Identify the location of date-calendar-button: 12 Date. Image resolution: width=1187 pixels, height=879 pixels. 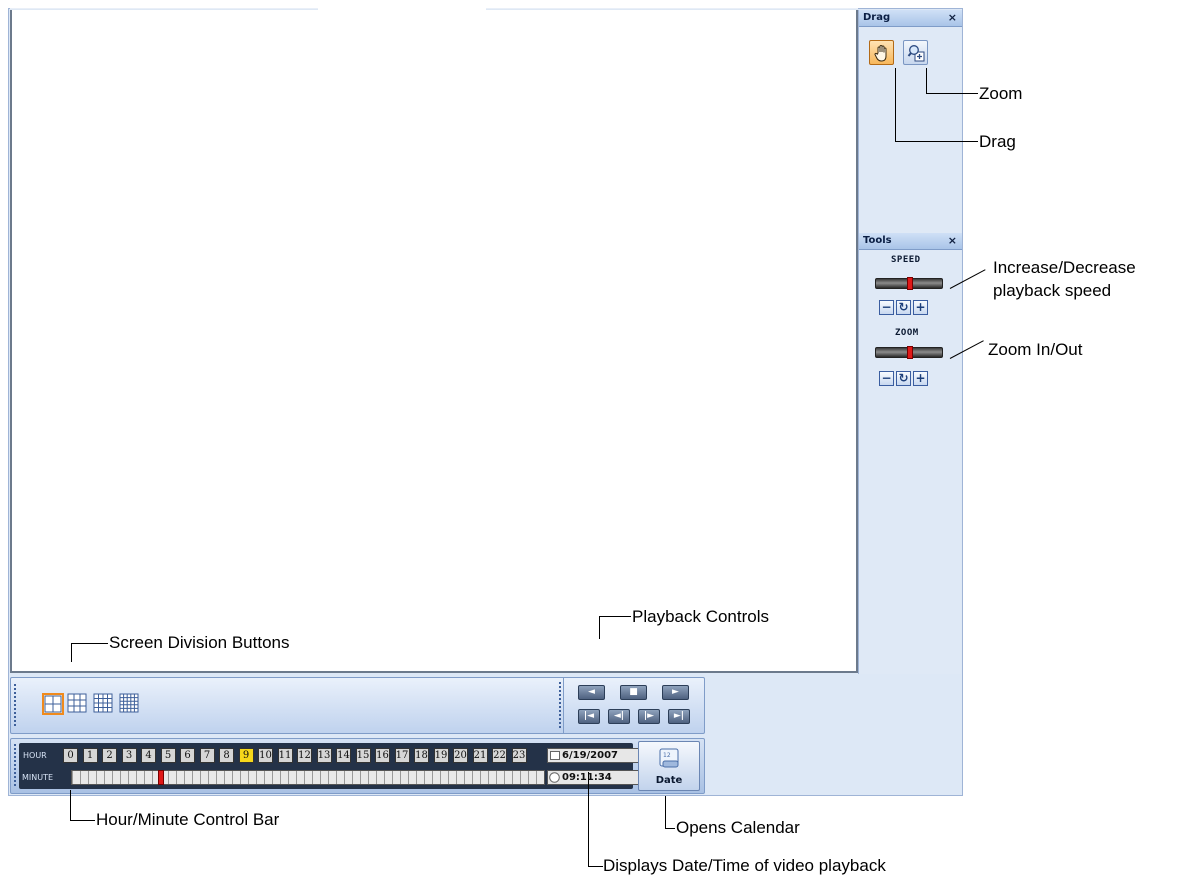
(669, 766).